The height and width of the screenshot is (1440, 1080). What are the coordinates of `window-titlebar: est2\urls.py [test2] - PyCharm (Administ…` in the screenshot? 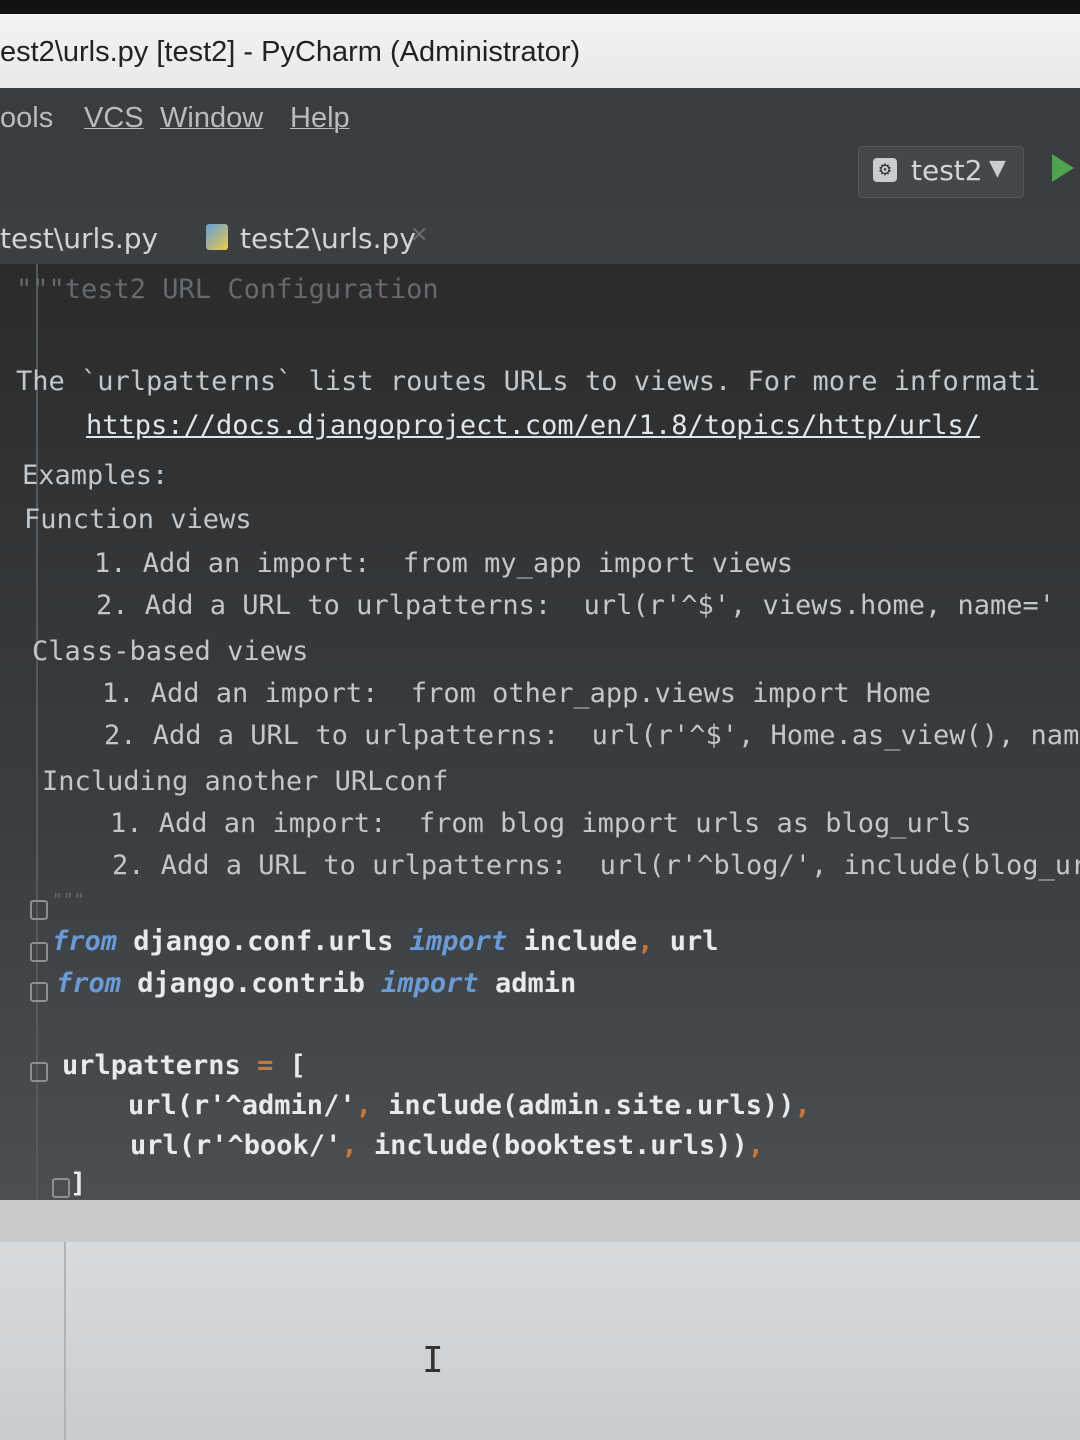 It's located at (540, 44).